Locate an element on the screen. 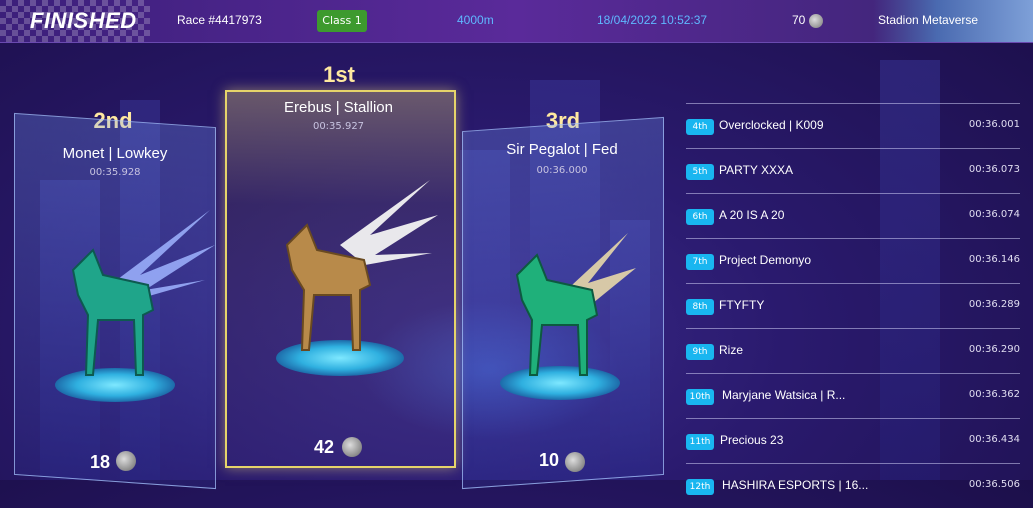  position-badge: 8th is located at coordinates (700, 307).